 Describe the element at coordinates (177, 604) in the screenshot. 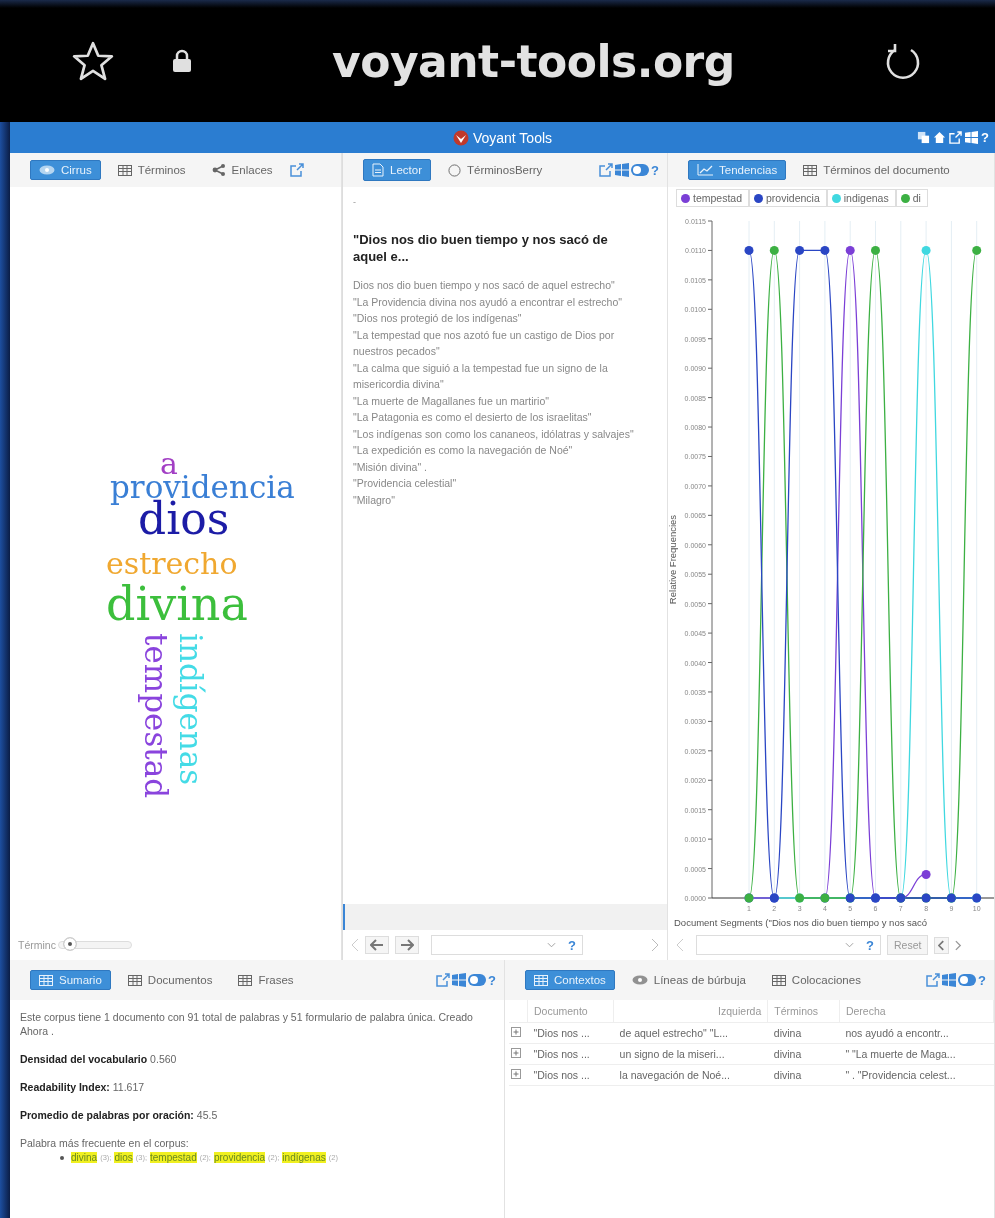

I see `cloud-word: divina` at that location.